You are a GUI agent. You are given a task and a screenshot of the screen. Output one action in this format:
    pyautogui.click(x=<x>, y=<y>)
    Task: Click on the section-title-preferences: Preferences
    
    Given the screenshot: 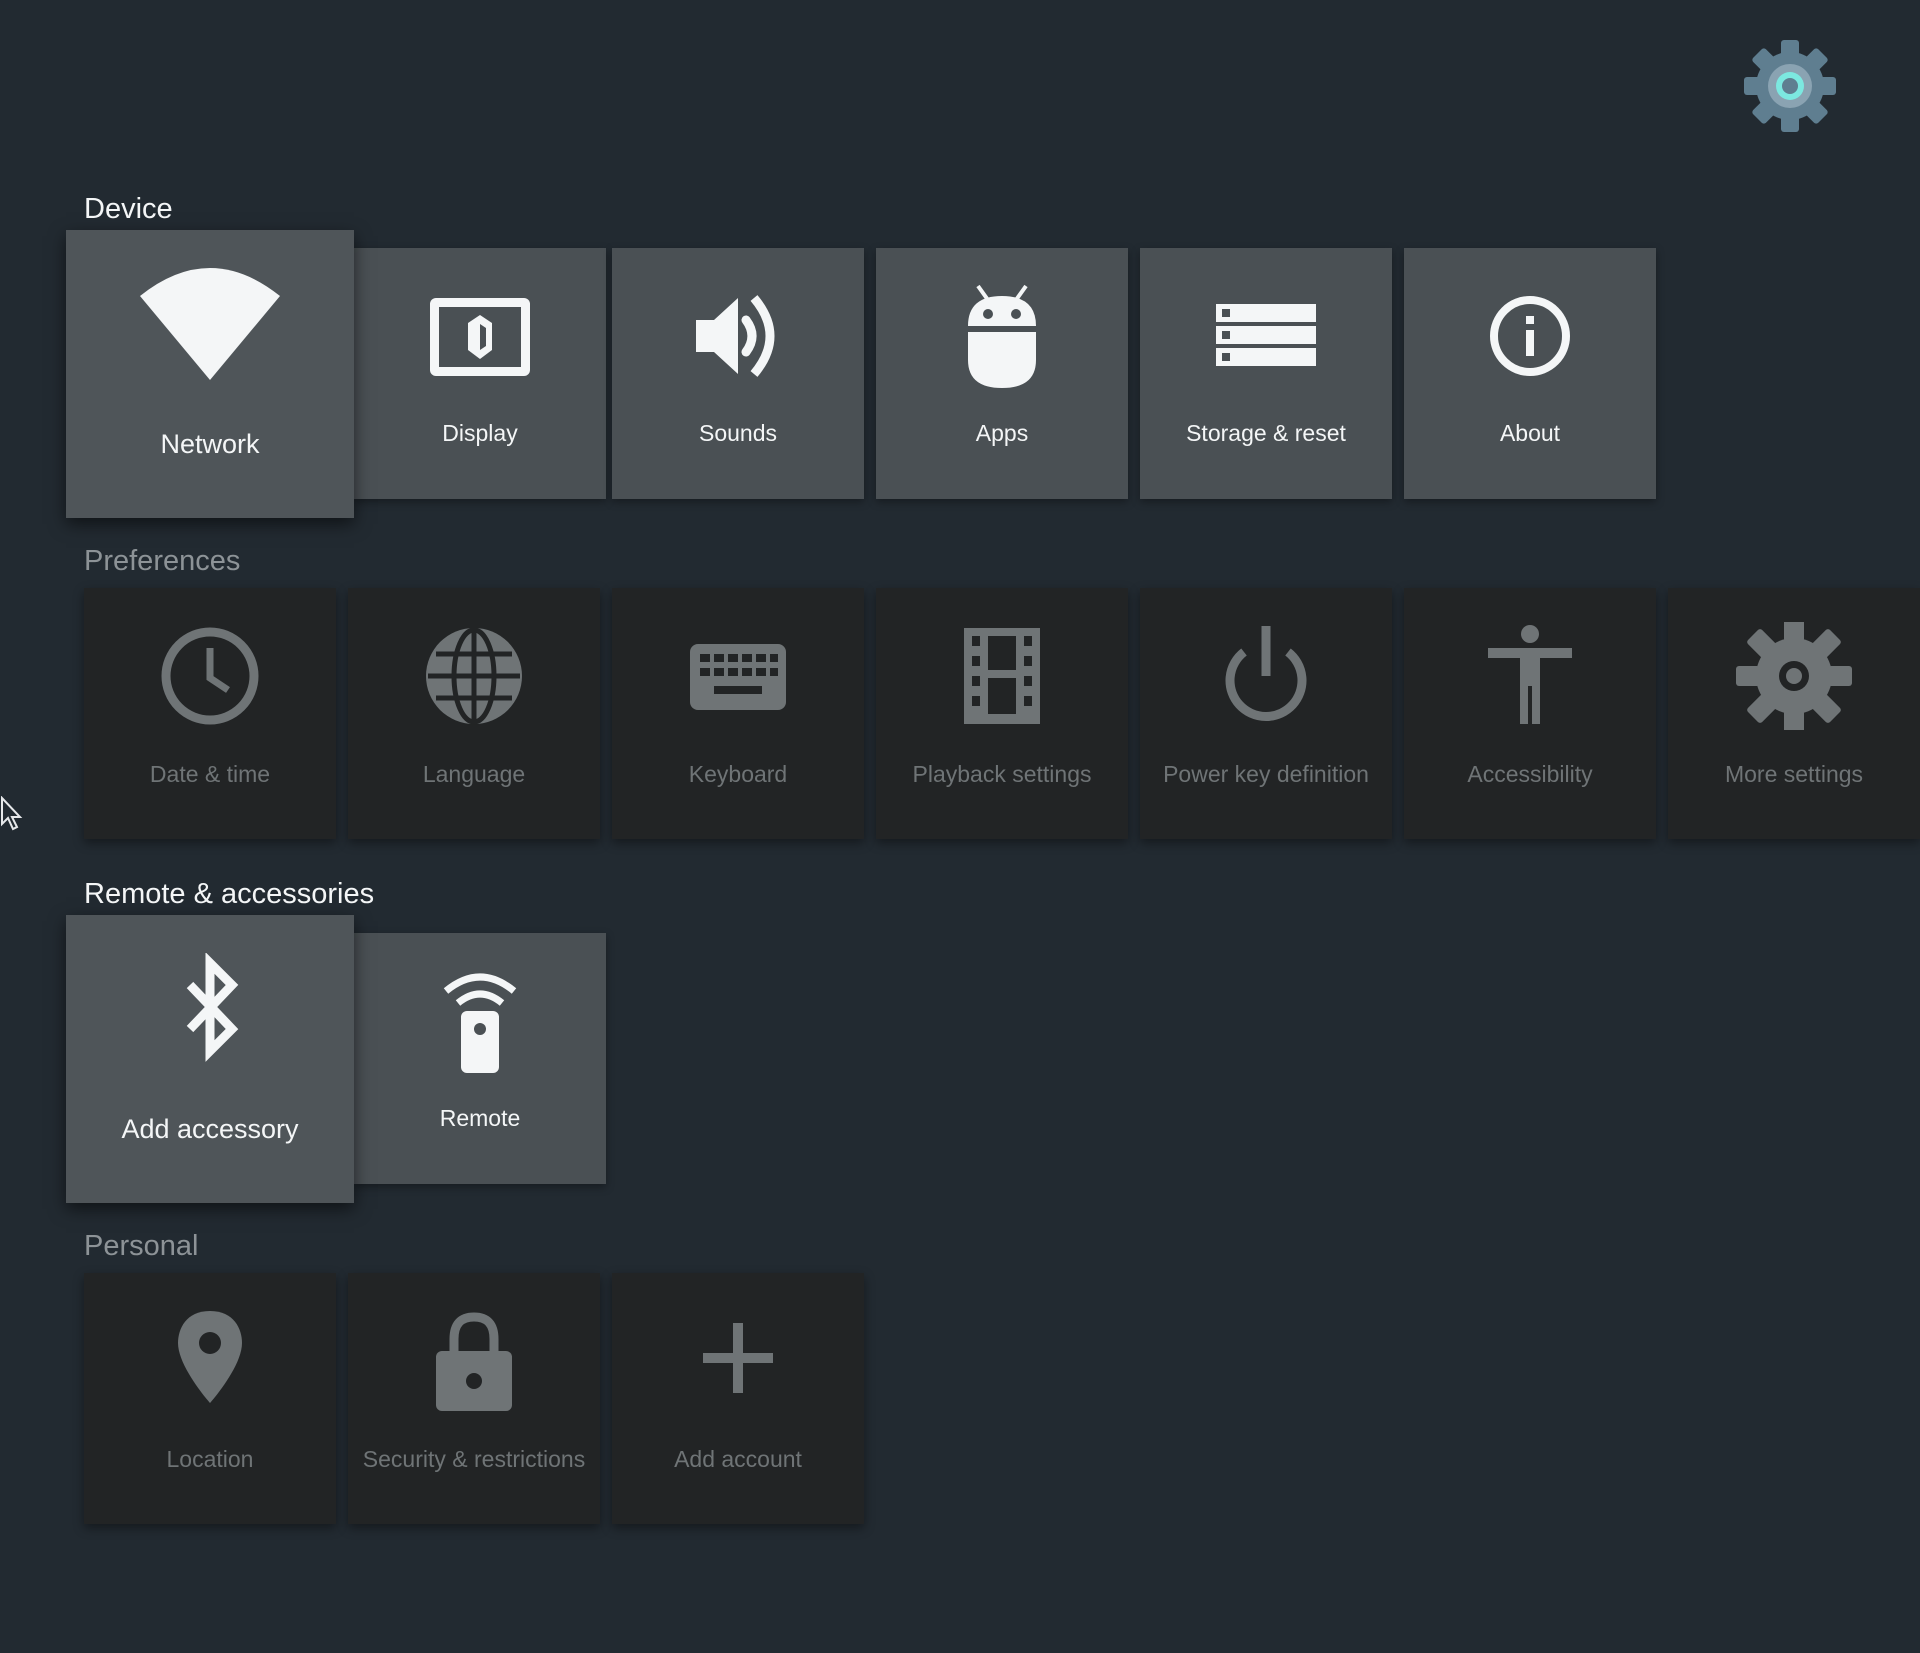 What is the action you would take?
    pyautogui.click(x=162, y=561)
    